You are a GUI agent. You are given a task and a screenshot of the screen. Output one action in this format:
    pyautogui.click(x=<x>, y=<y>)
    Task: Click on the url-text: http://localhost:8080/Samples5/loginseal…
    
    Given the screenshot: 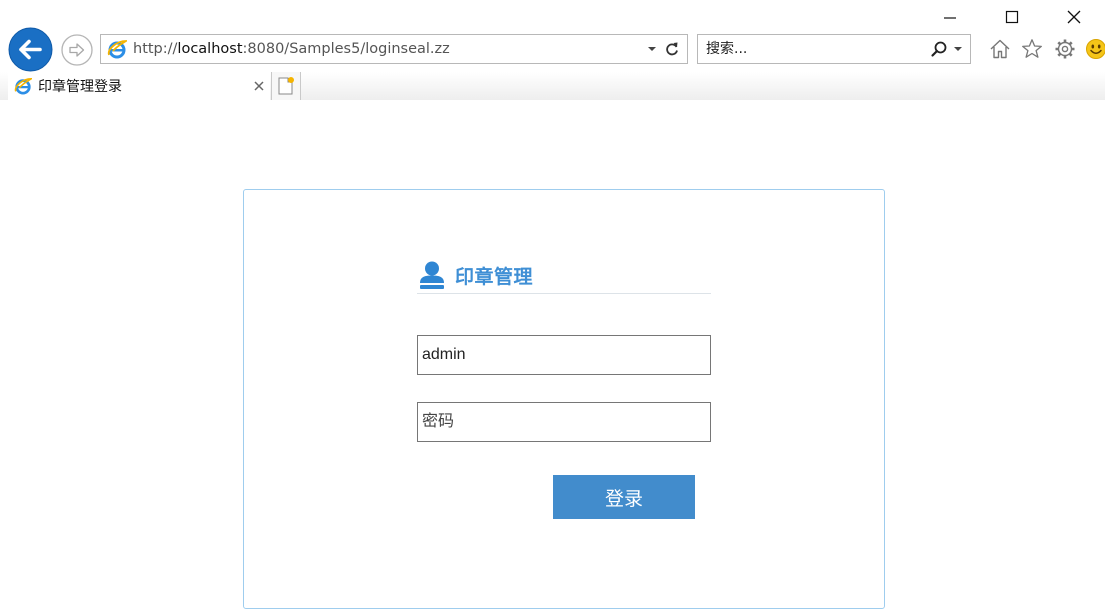 What is the action you would take?
    pyautogui.click(x=388, y=49)
    